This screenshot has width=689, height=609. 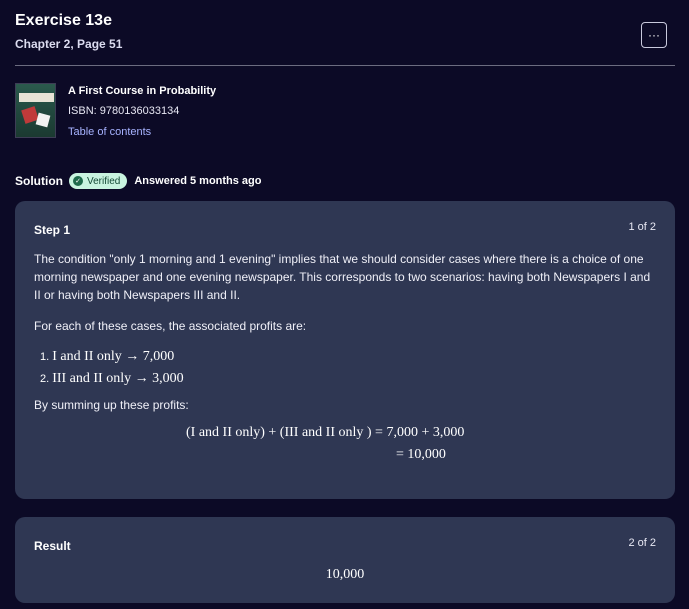 What do you see at coordinates (198, 181) in the screenshot?
I see `answered-time: Answered 5 months ago` at bounding box center [198, 181].